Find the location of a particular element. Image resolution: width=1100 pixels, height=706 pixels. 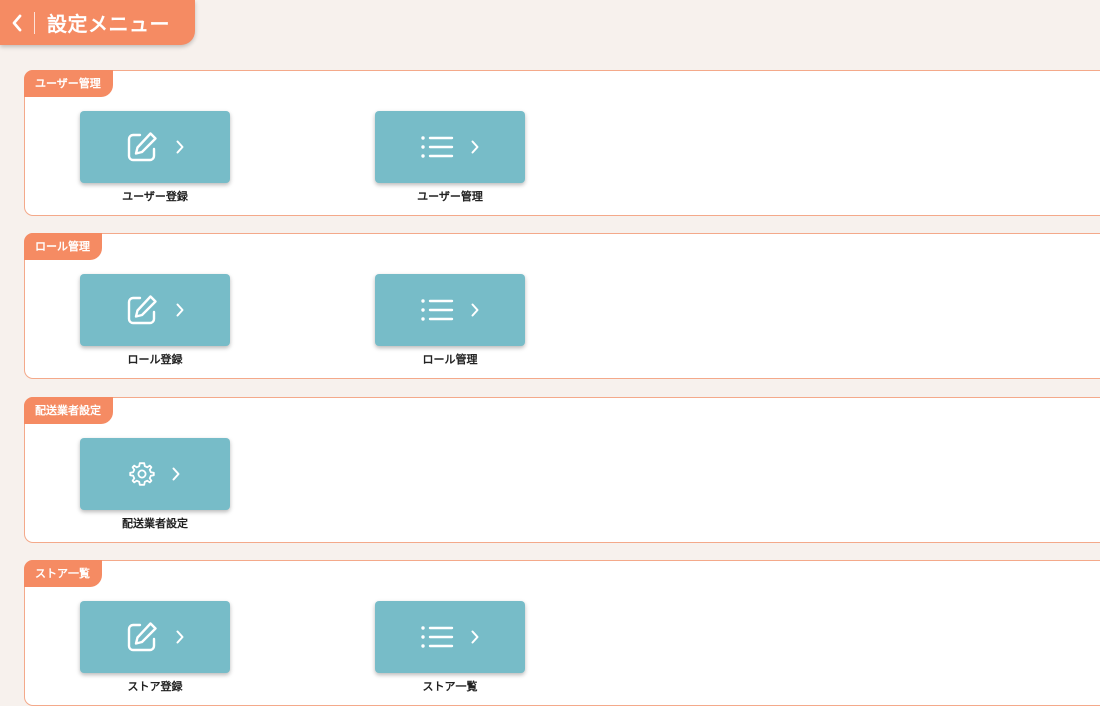

tile-store-register: ストア登録 is located at coordinates (155, 647).